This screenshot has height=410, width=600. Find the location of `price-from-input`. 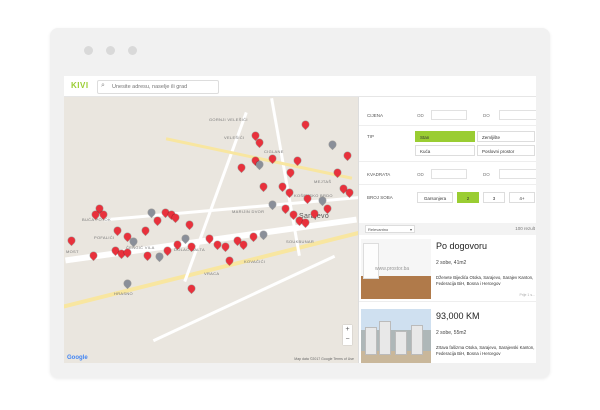

price-from-input is located at coordinates (449, 115).